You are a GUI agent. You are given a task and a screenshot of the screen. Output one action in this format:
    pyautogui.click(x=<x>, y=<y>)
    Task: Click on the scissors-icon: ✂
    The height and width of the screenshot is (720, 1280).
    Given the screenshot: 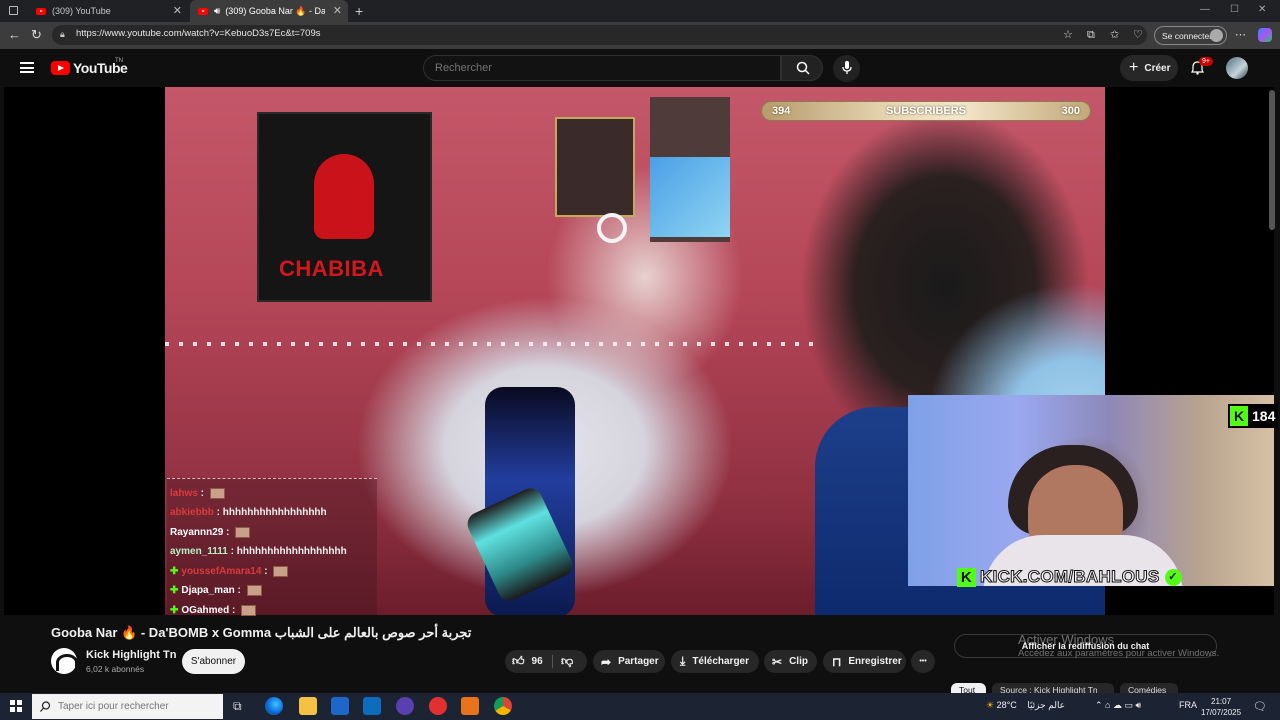 What is the action you would take?
    pyautogui.click(x=777, y=661)
    